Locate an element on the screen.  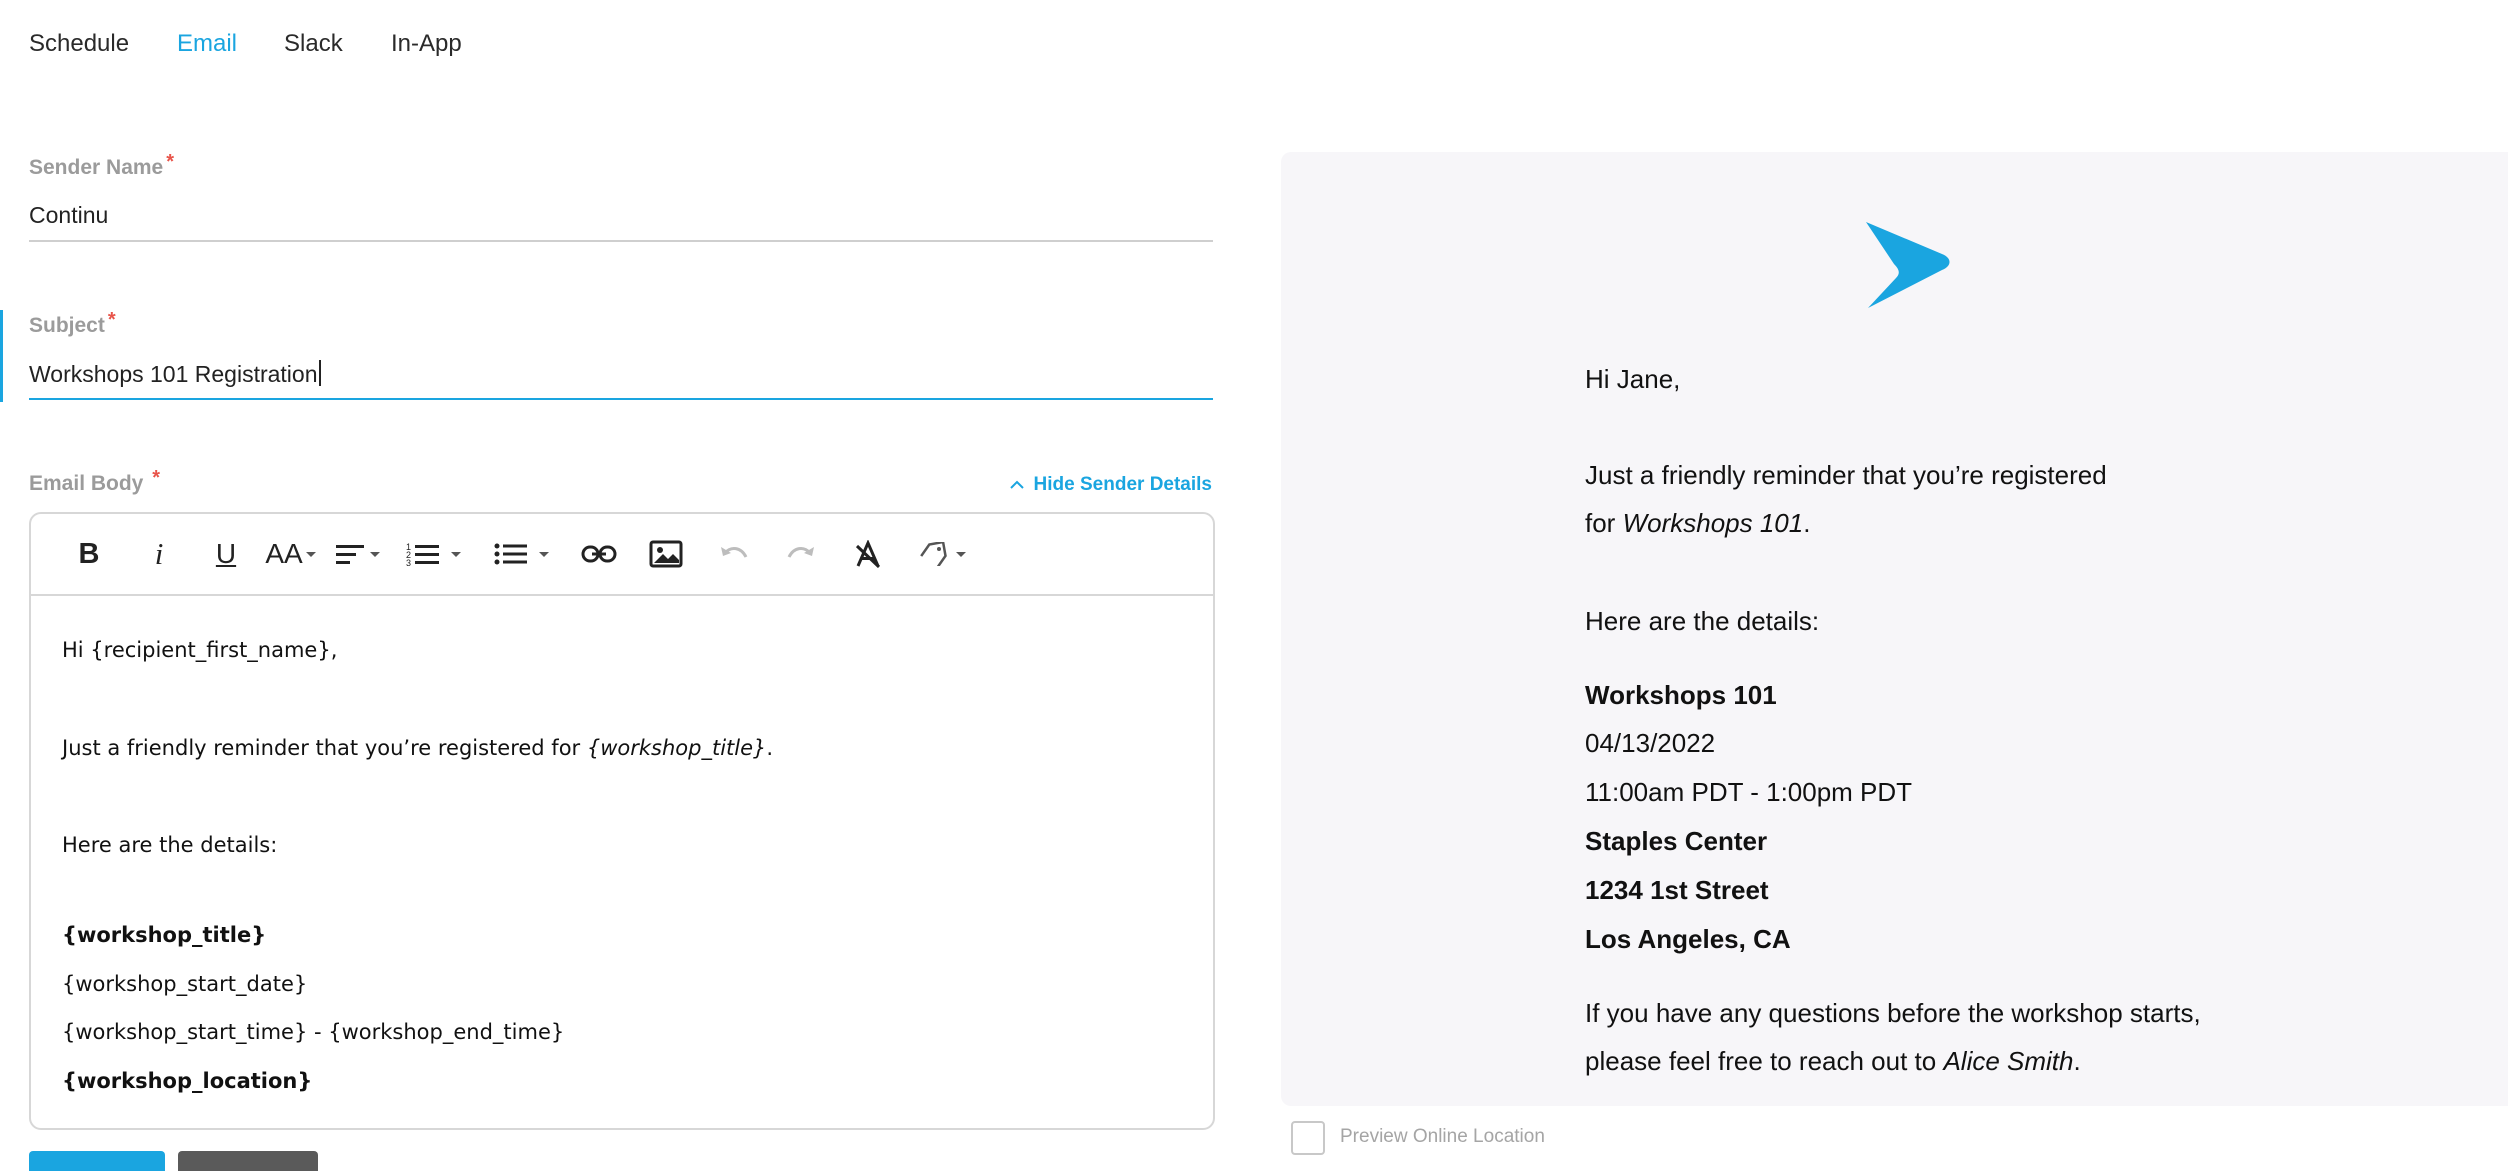
unordered-list-icon is located at coordinates (522, 554).